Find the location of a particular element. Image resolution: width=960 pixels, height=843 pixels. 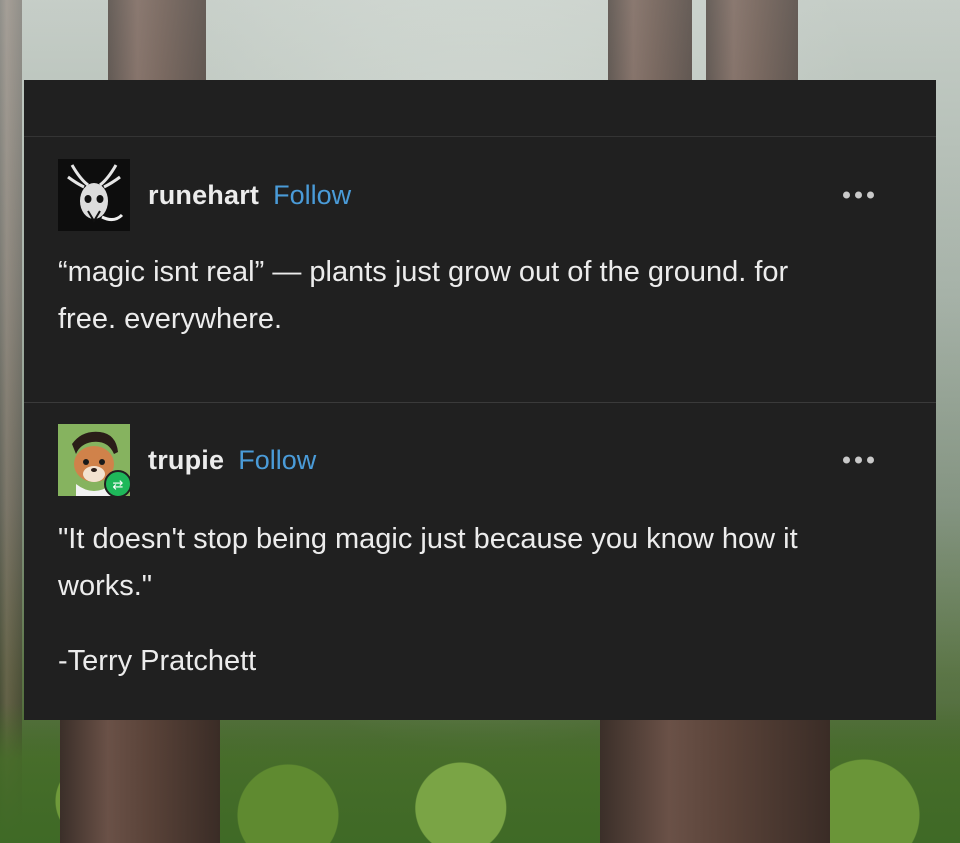

card-top-bar is located at coordinates (480, 108).